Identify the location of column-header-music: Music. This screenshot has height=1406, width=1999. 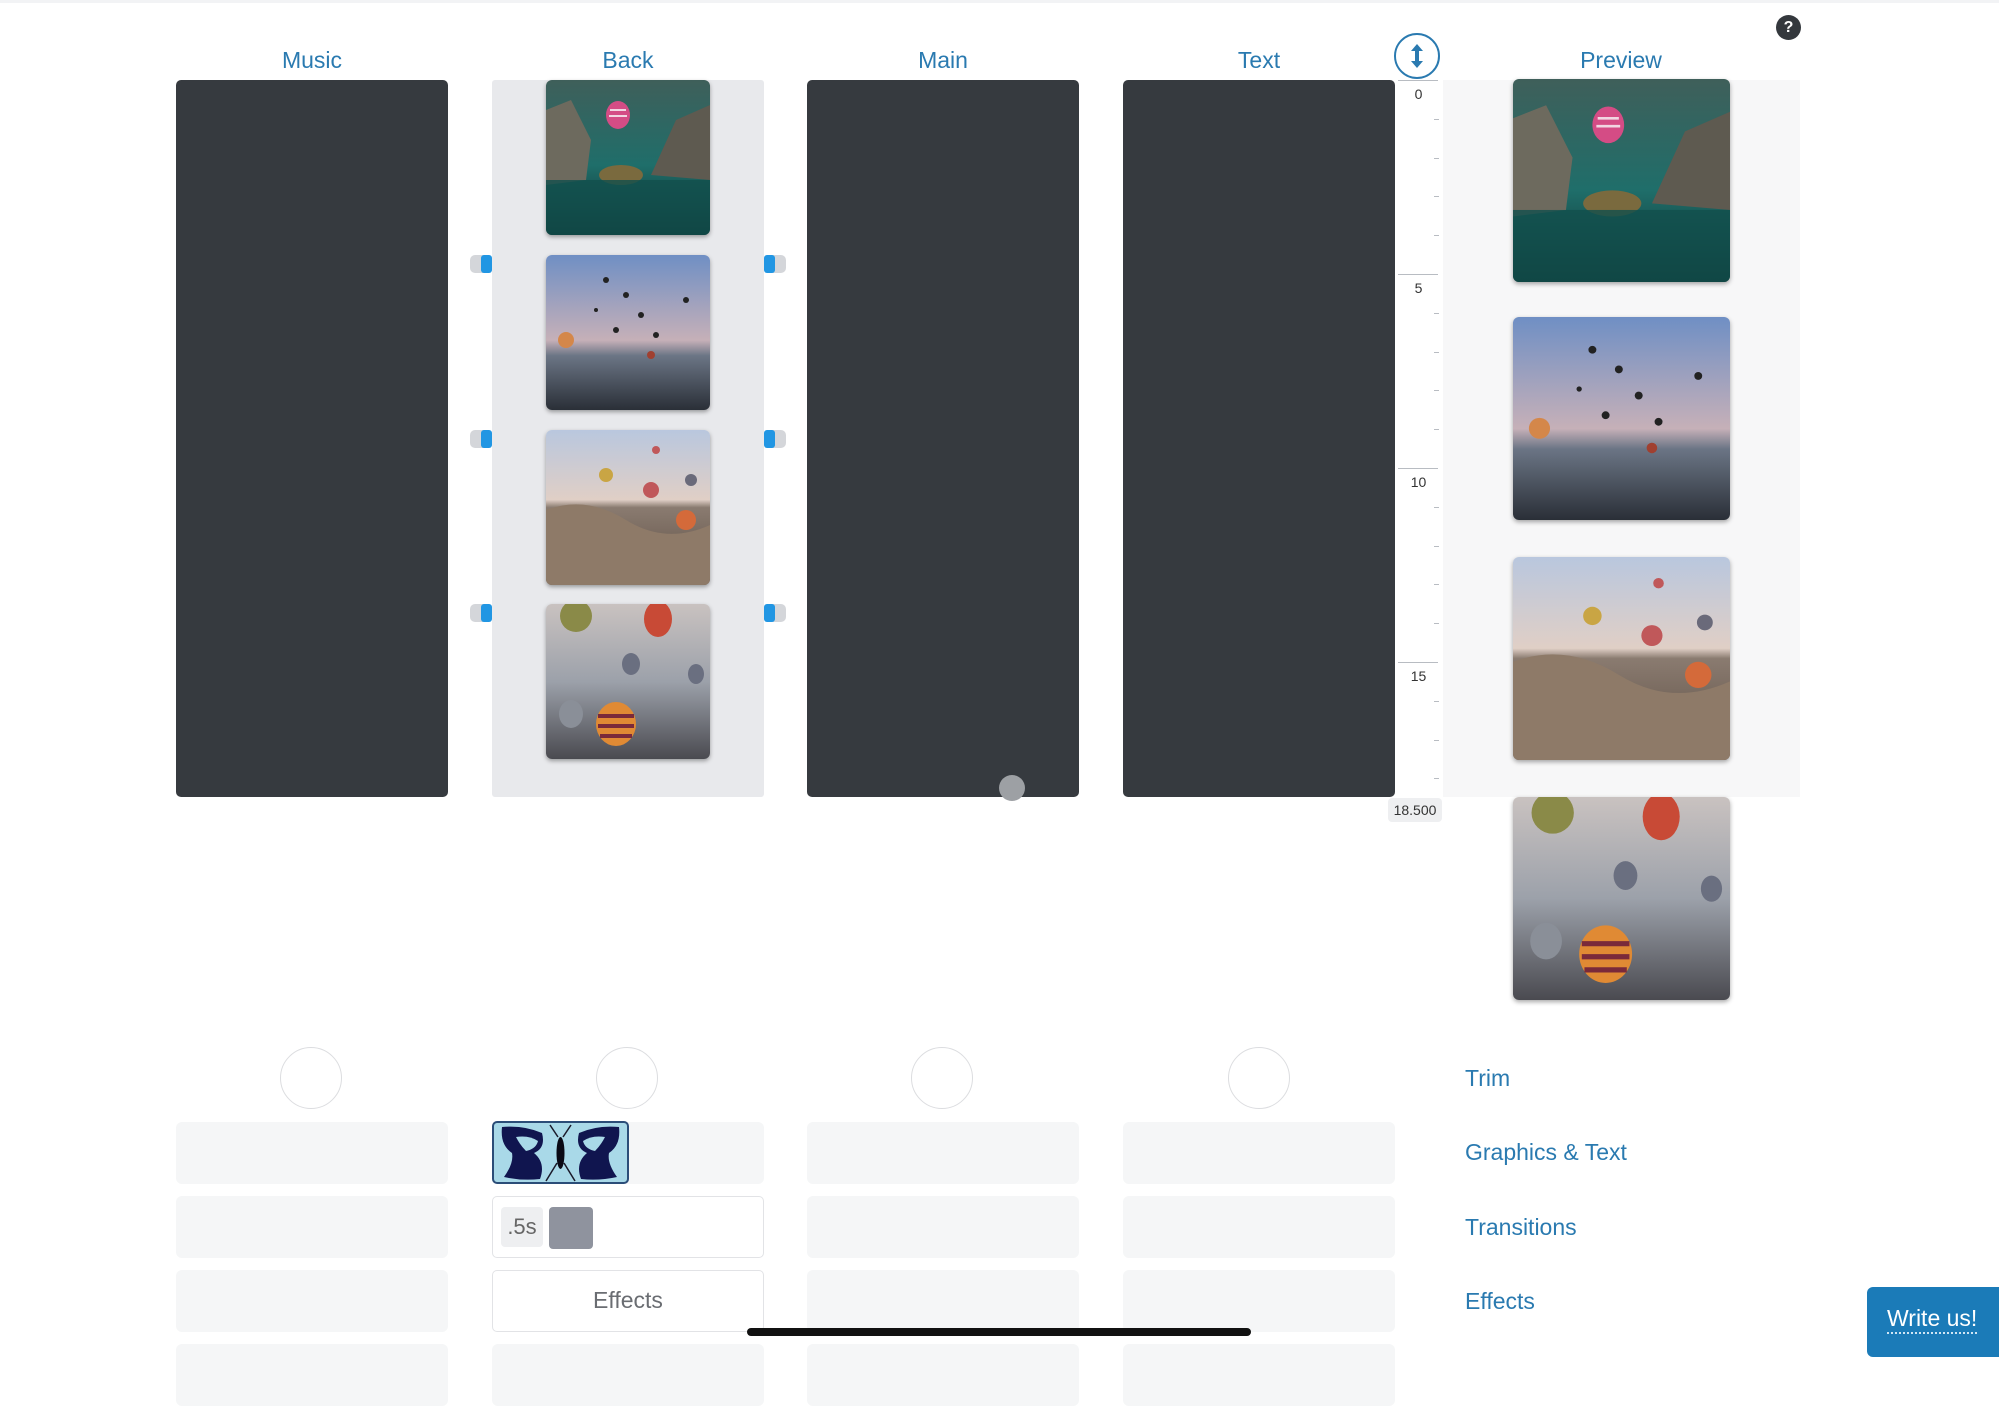
(312, 60).